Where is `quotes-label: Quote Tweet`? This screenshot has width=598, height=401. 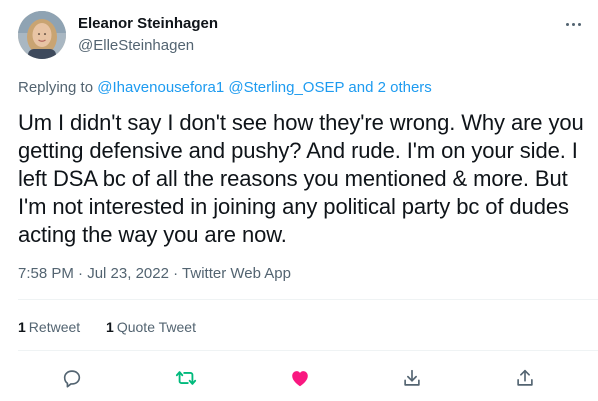 quotes-label: Quote Tweet is located at coordinates (156, 327).